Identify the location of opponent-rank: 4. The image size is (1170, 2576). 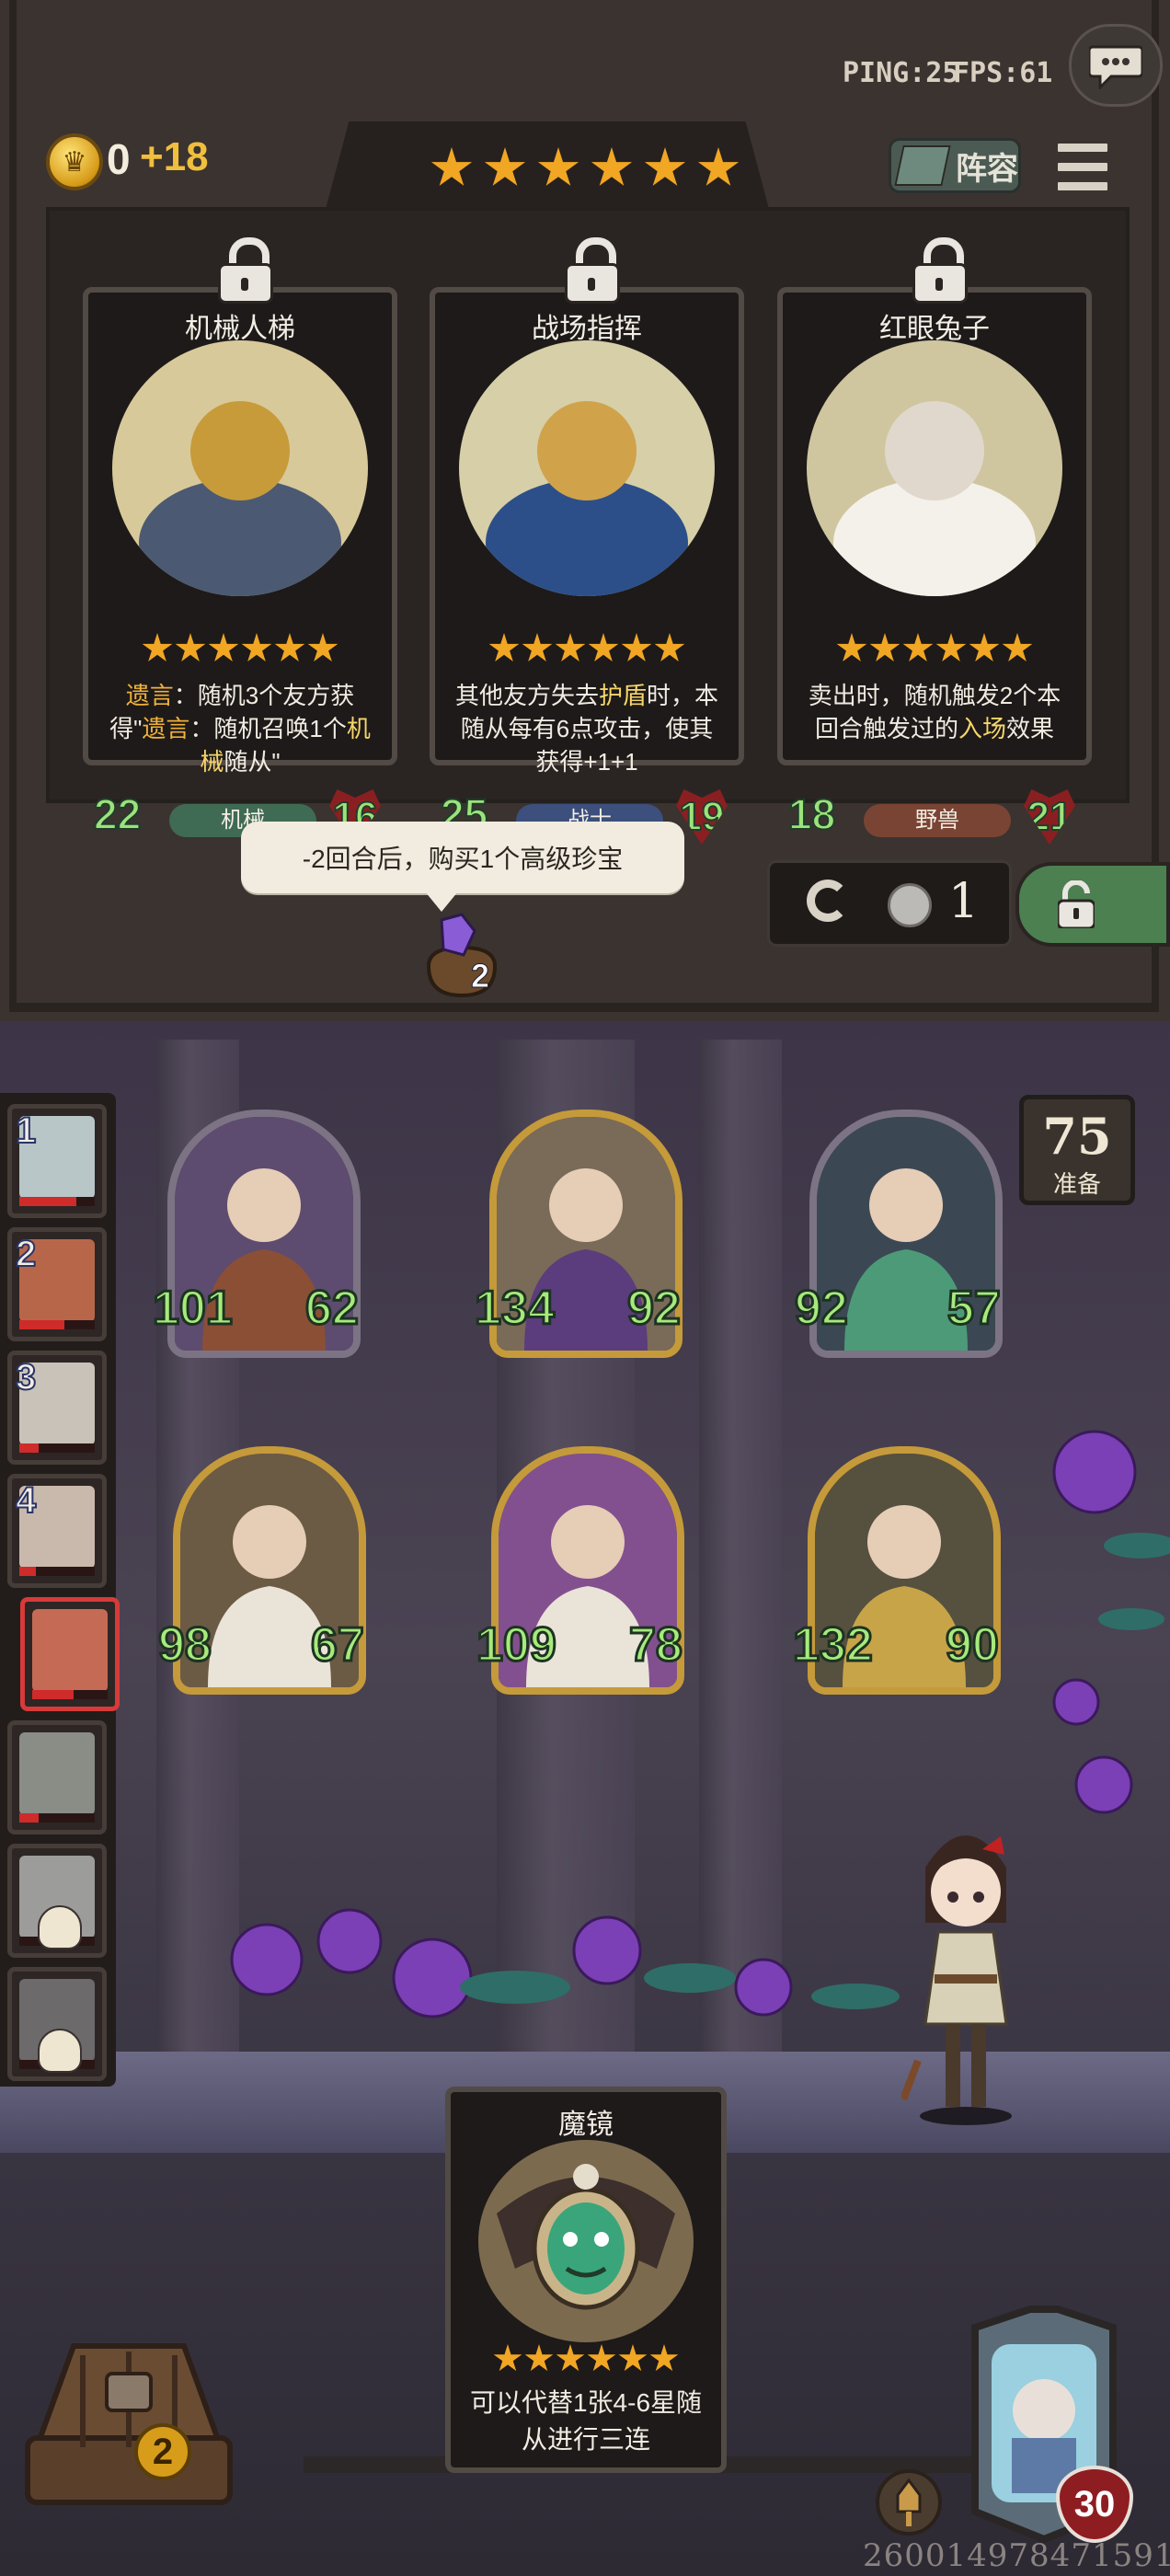
(26, 1500).